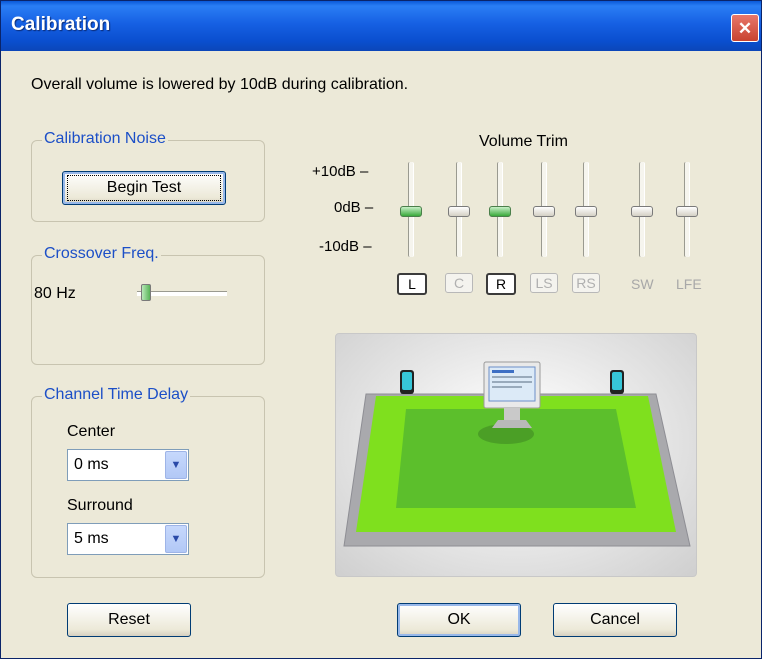 This screenshot has width=762, height=659. Describe the element at coordinates (146, 292) in the screenshot. I see `crossover-slider-thumb` at that location.